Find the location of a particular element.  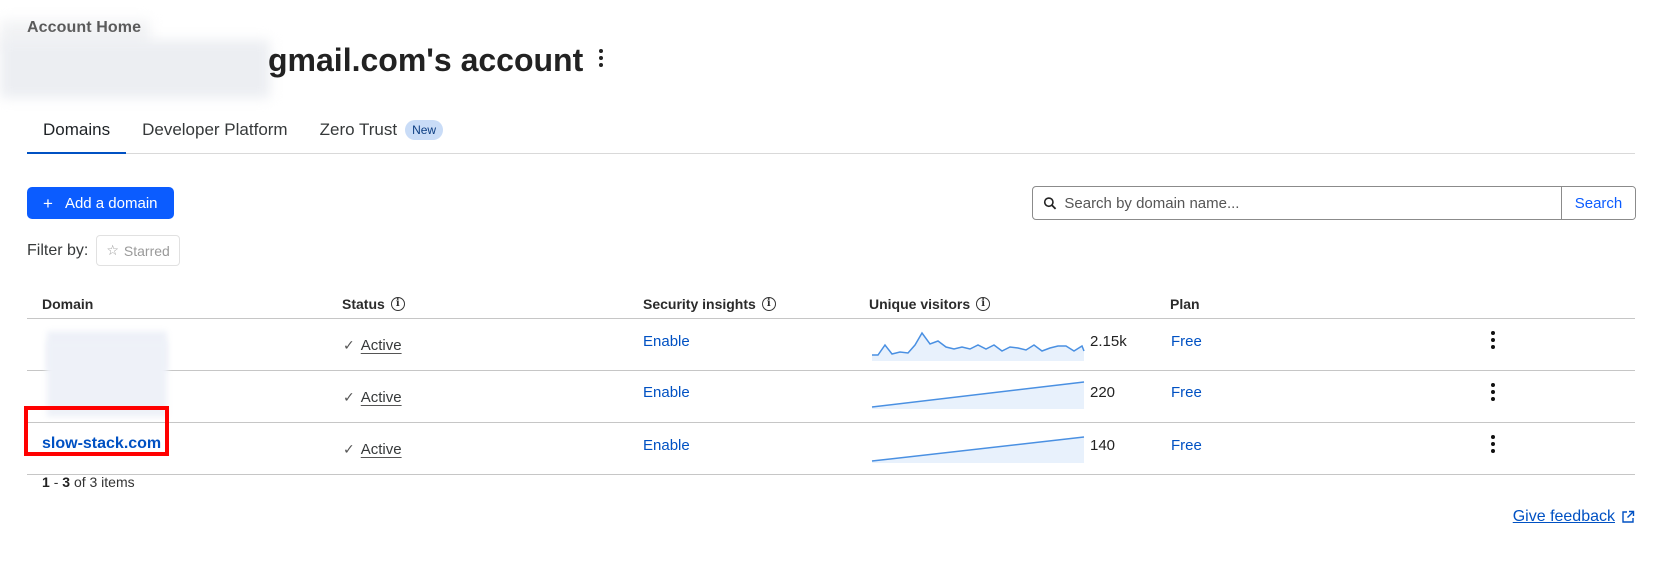

feedback-label: Give feedback is located at coordinates (1563, 516).